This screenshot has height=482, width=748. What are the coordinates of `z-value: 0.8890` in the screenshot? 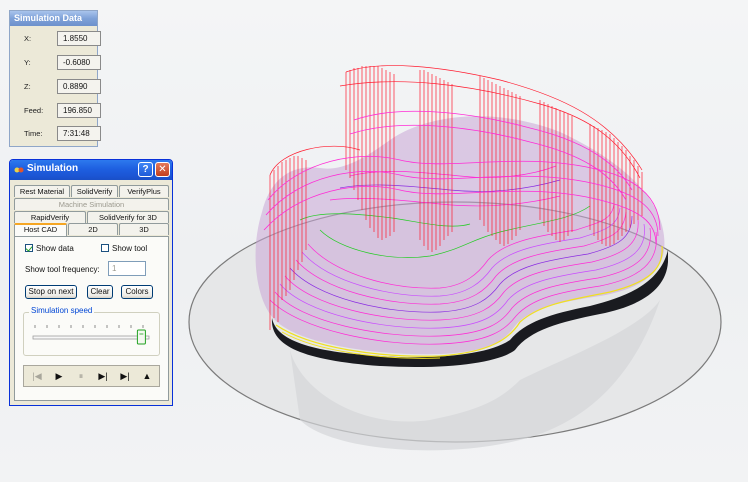 It's located at (79, 86).